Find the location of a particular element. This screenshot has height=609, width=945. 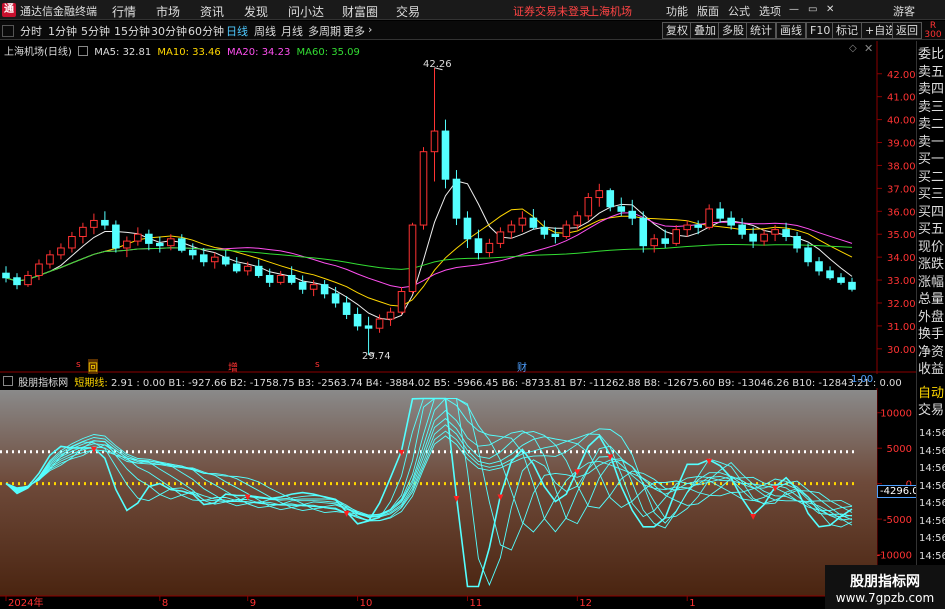

side-time-5: 14:56 is located at coordinates (932, 521).